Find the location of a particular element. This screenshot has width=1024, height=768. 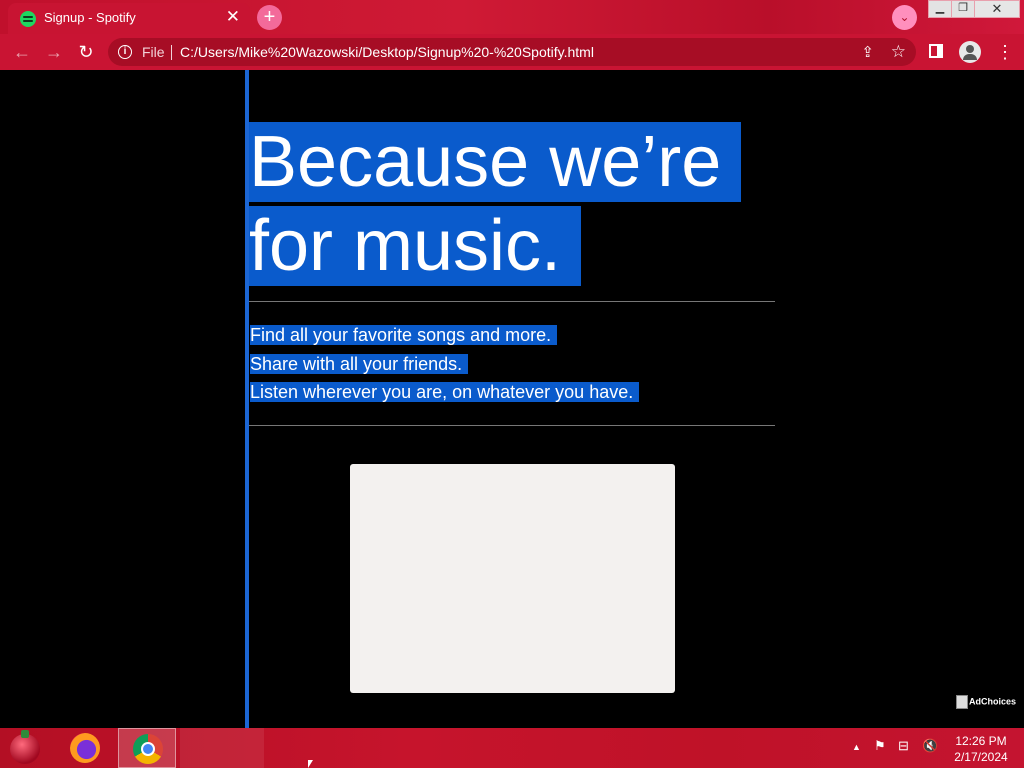

headline-line-1: Because we’re is located at coordinates (495, 162).